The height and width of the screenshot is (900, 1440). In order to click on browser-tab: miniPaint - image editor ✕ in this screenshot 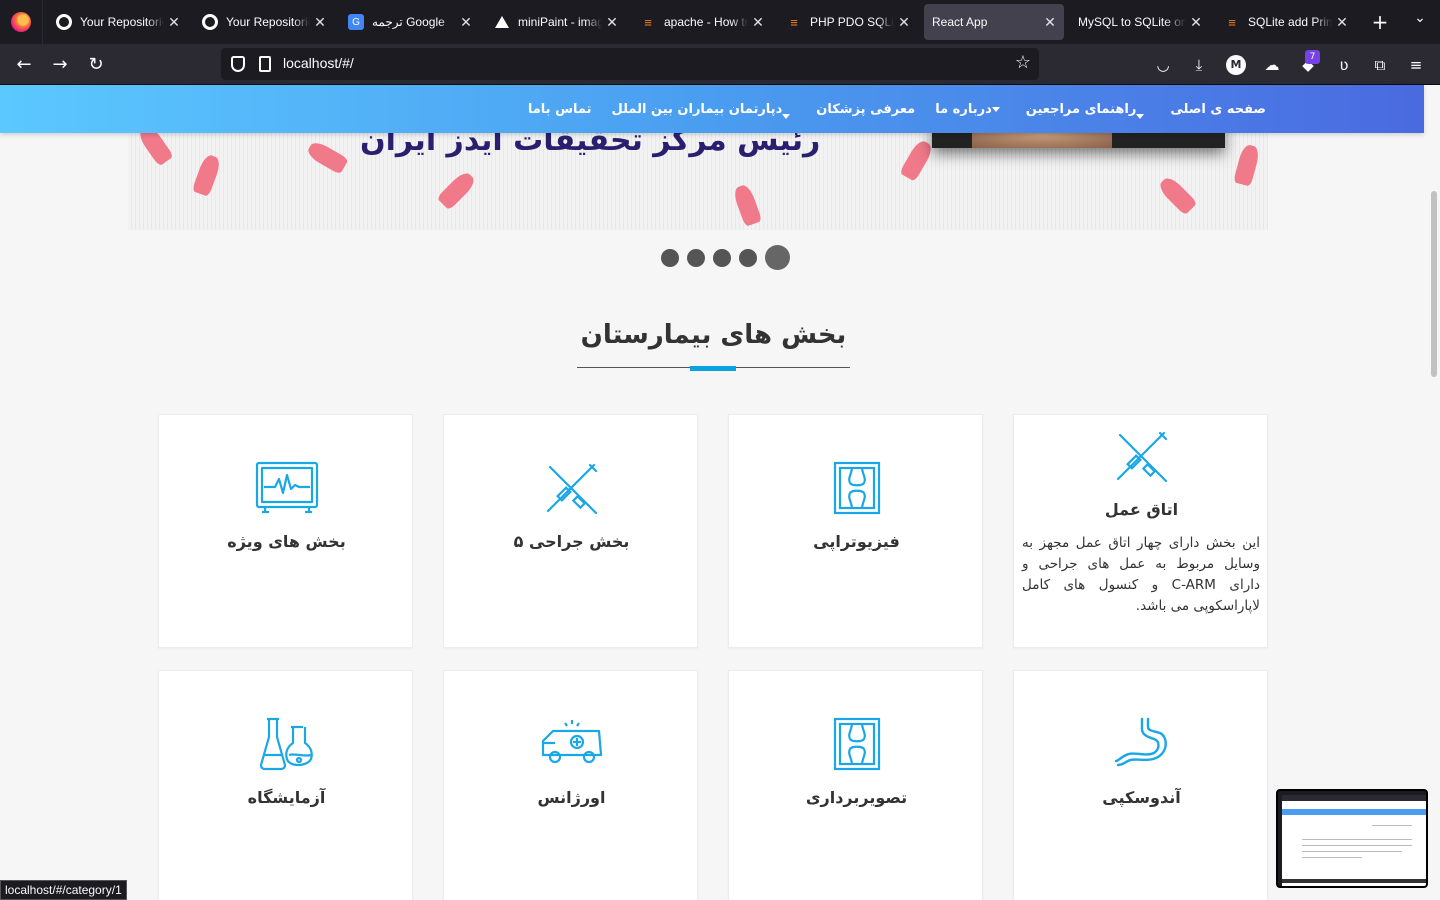, I will do `click(555, 22)`.